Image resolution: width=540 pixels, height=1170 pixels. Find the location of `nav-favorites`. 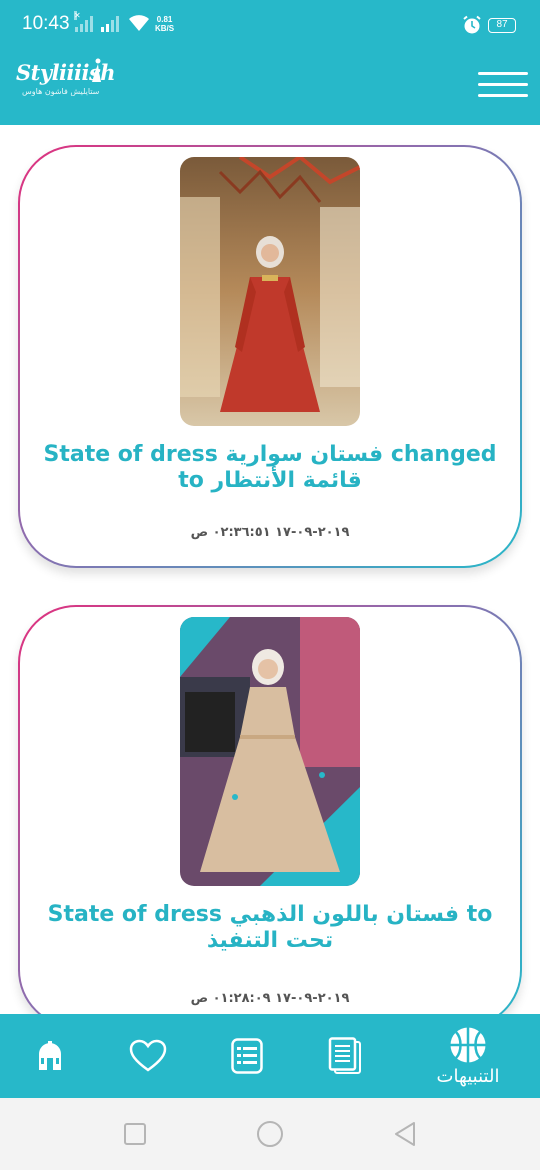

nav-favorites is located at coordinates (148, 1056).